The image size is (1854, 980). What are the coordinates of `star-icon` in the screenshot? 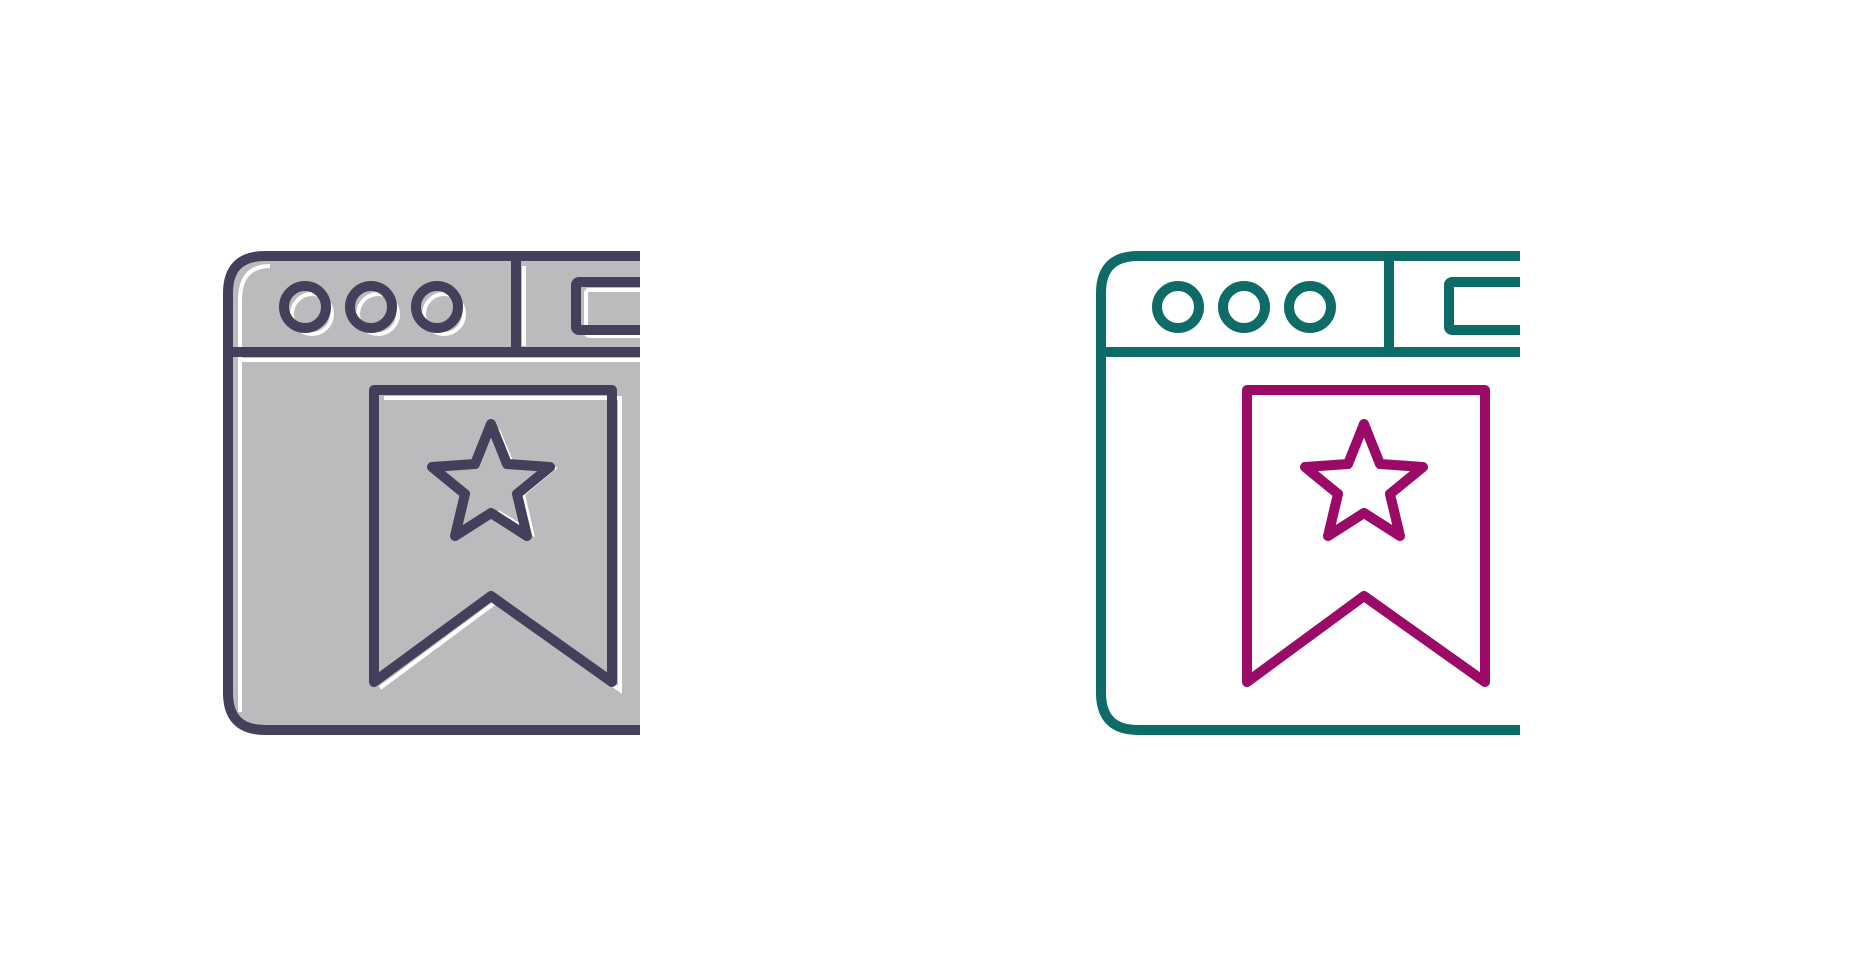 It's located at (1364, 480).